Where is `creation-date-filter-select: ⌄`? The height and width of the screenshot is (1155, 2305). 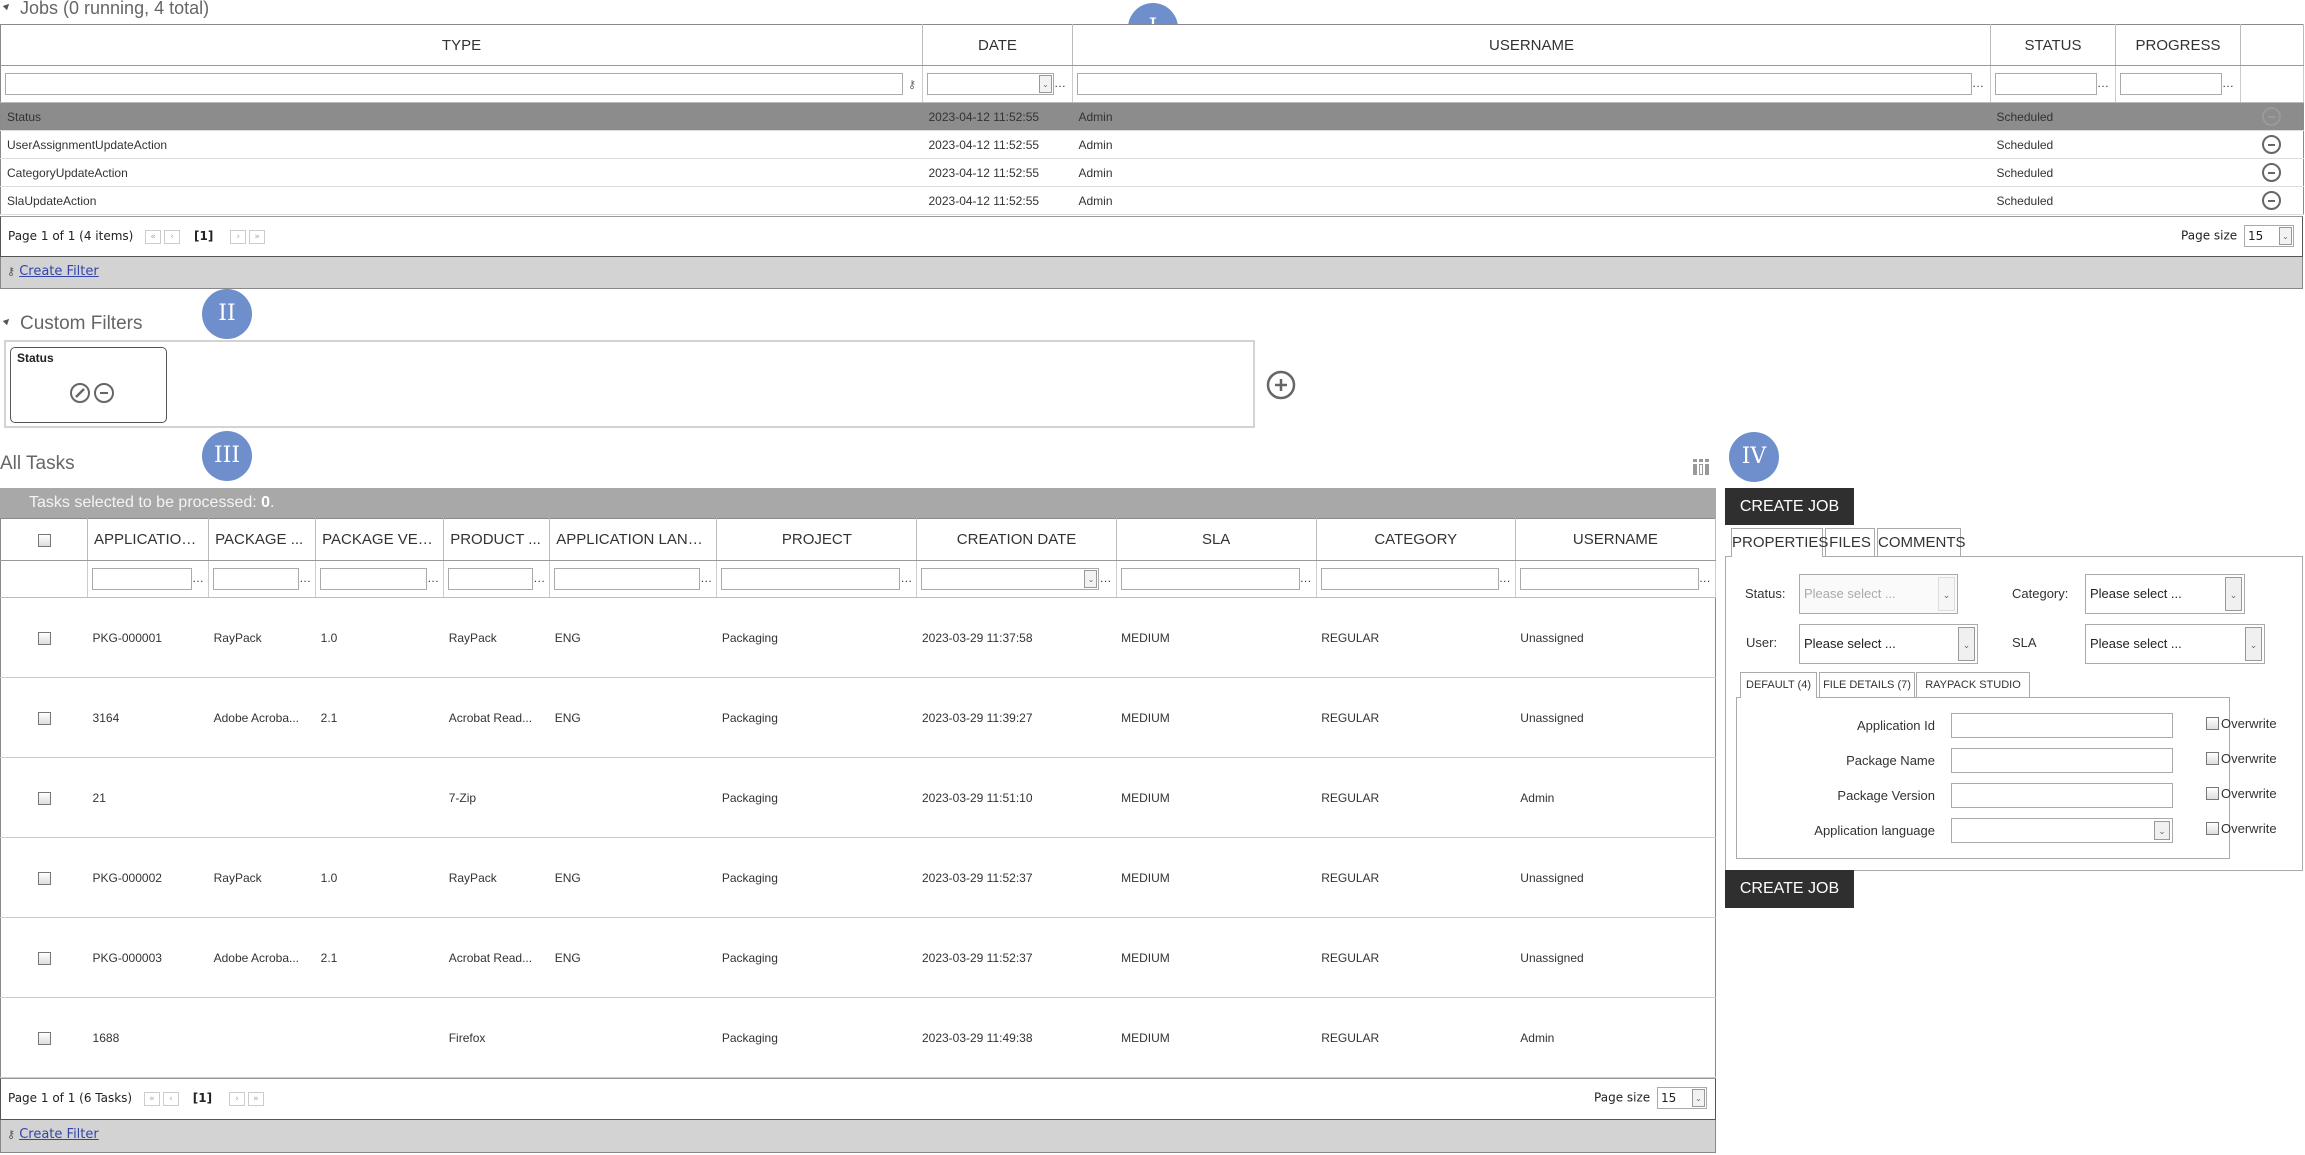 creation-date-filter-select: ⌄ is located at coordinates (1010, 579).